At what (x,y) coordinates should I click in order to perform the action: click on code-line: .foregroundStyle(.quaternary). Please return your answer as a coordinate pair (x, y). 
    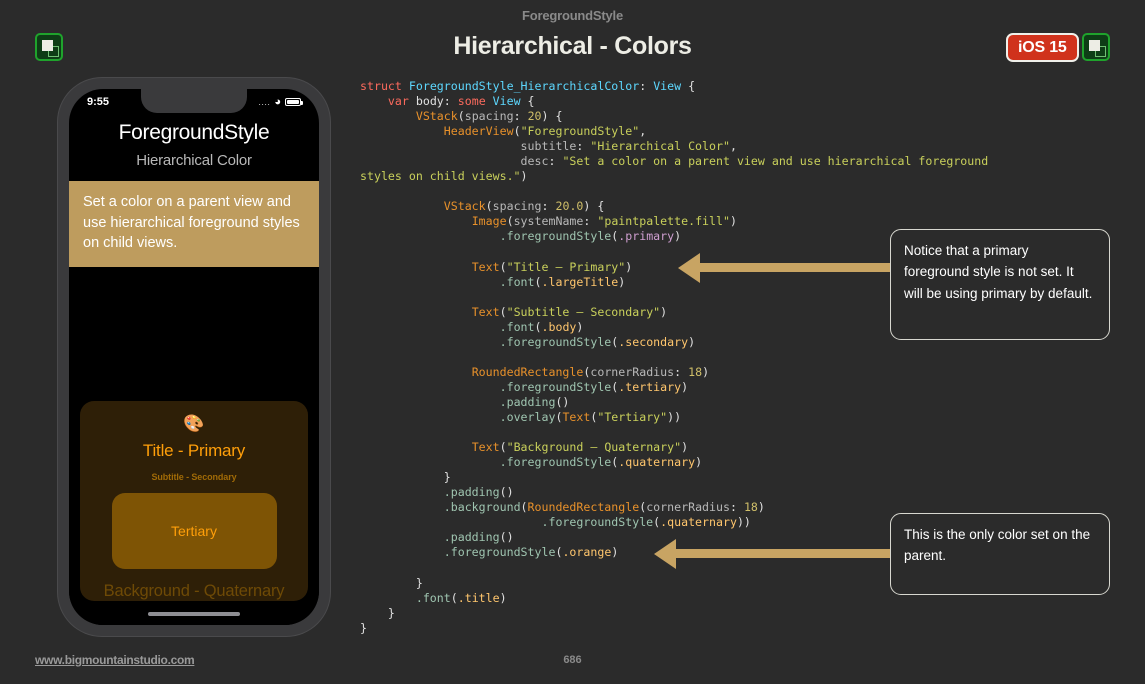
    Looking at the image, I should click on (720, 462).